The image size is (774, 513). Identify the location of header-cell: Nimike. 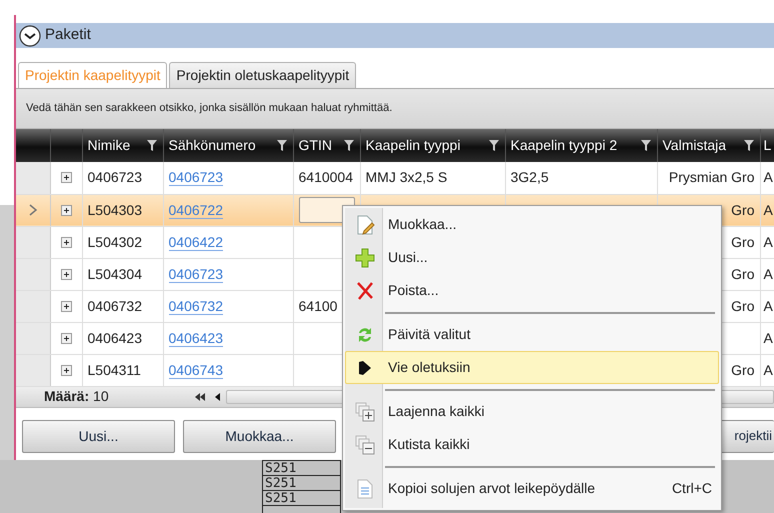
(122, 145).